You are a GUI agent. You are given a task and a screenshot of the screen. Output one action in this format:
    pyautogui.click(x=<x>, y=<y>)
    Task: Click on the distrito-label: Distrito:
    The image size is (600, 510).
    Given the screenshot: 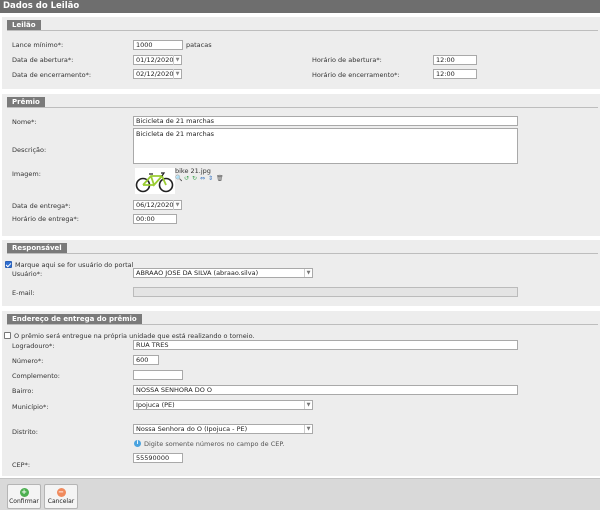 What is the action you would take?
    pyautogui.click(x=25, y=432)
    